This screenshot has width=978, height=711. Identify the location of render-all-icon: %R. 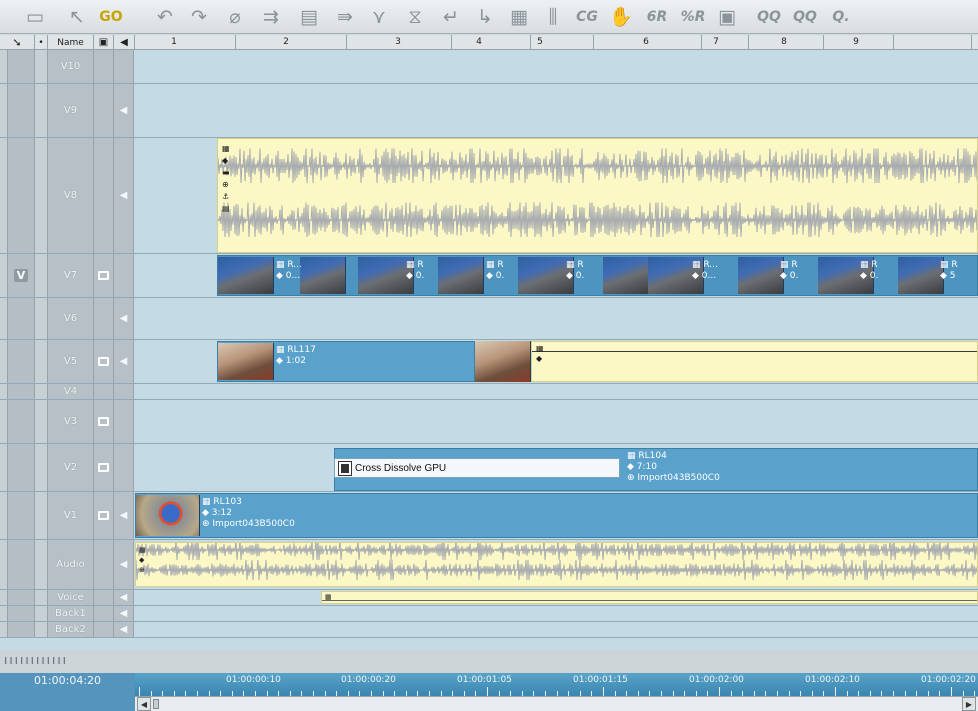
(693, 17).